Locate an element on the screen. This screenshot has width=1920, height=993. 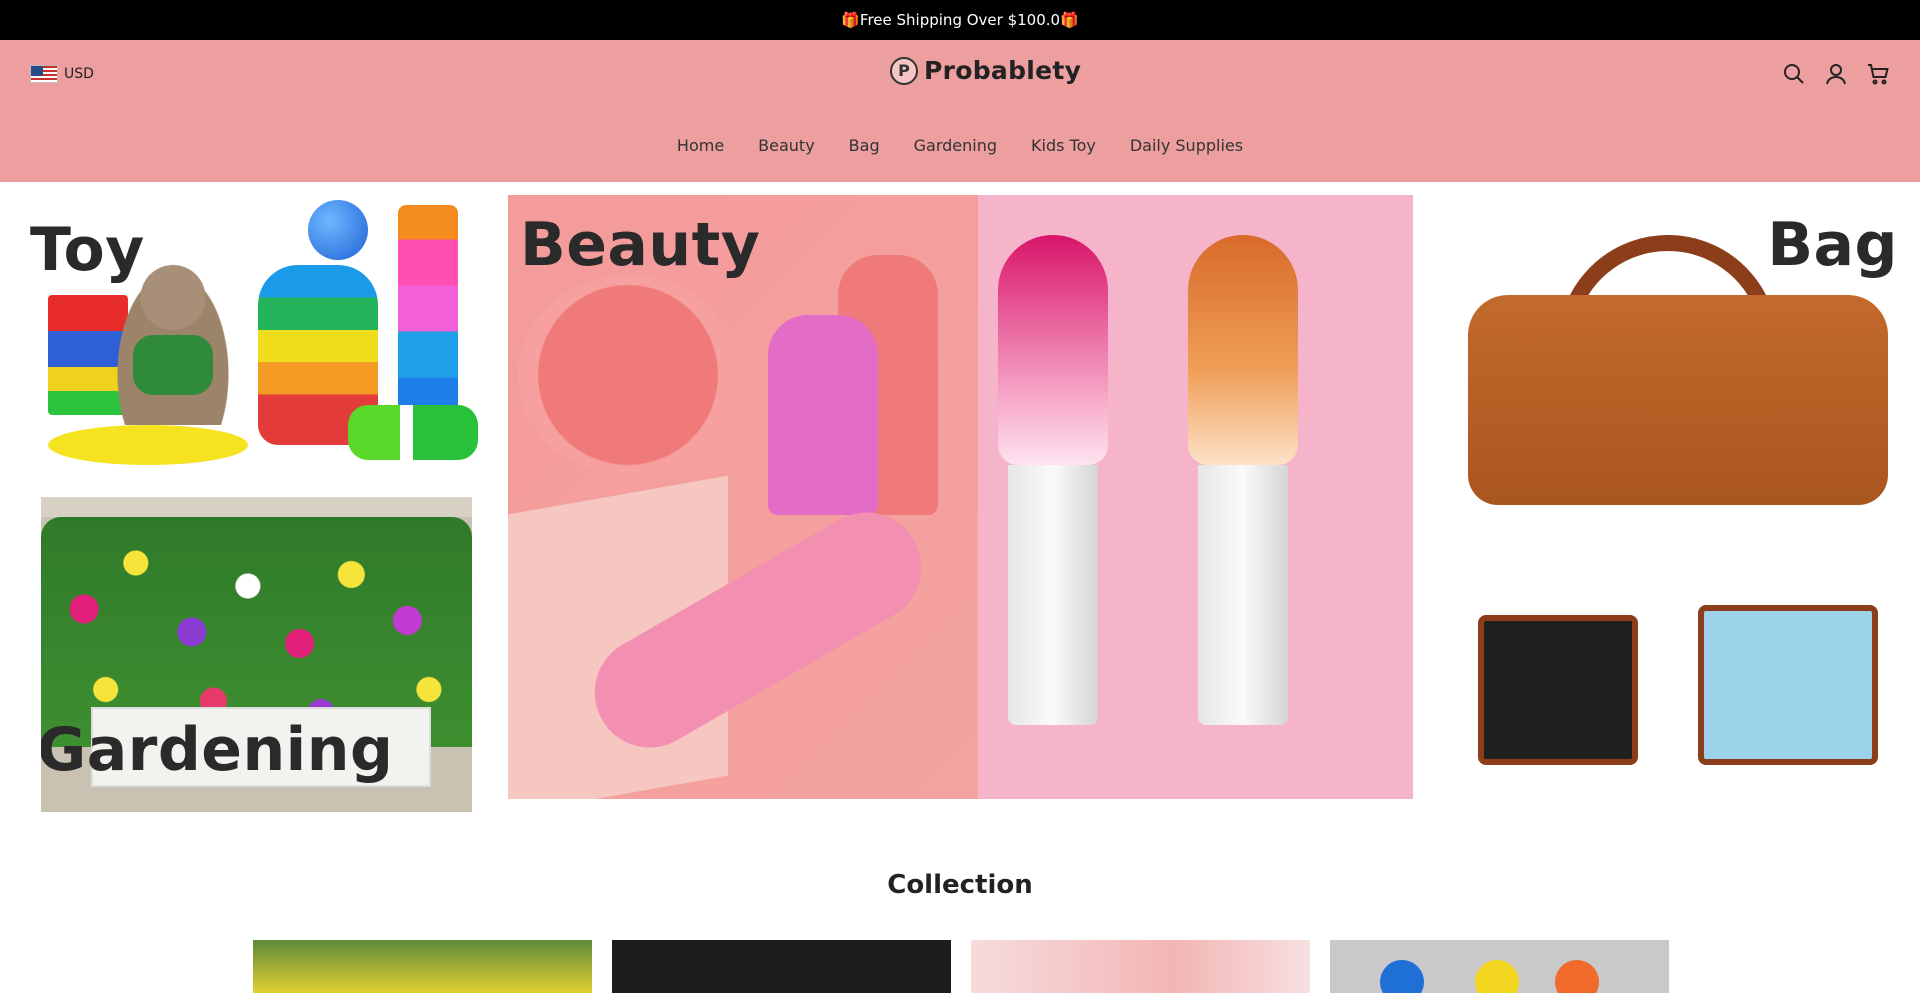
logo-text: Probablety is located at coordinates (1003, 70).